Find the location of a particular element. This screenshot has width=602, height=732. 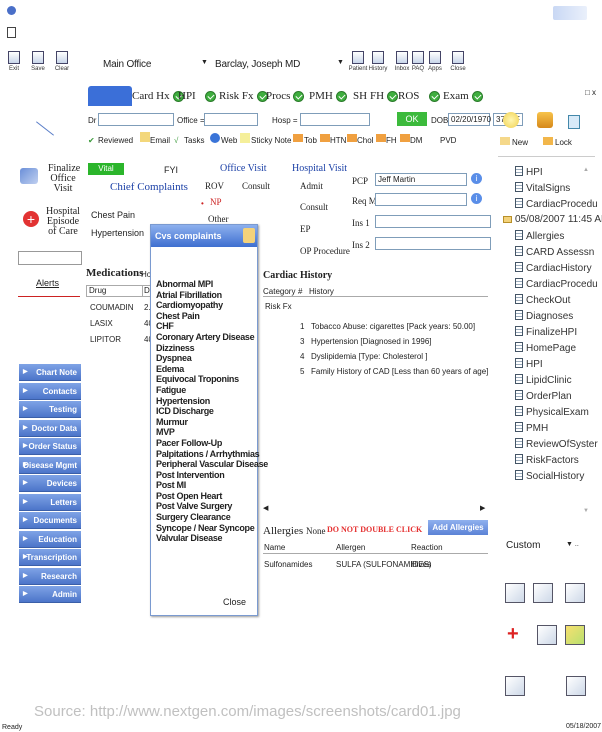

complaint-item: Chest Pain is located at coordinates (212, 316).